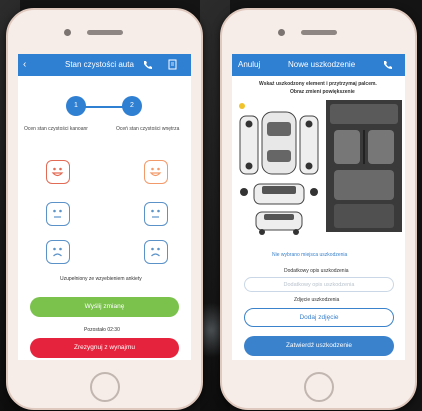 The width and height of the screenshot is (422, 411). Describe the element at coordinates (58, 172) in the screenshot. I see `happy-face-exterior` at that location.